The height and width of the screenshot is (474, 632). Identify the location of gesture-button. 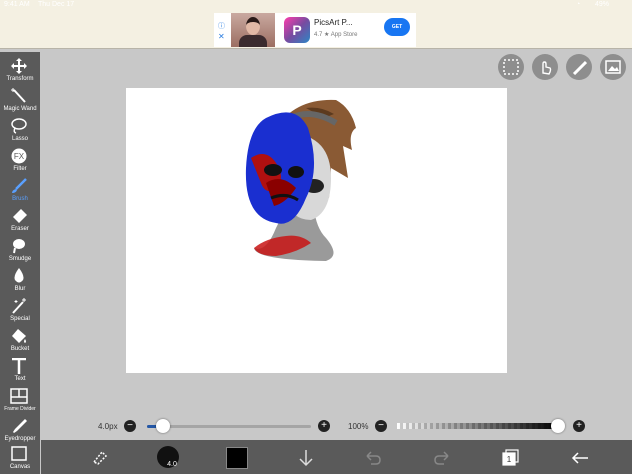
(545, 67).